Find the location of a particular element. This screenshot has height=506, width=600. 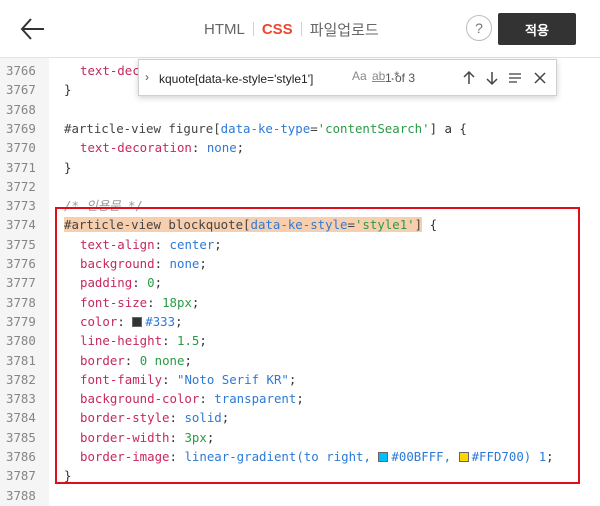

css-value: 1.5 is located at coordinates (188, 341).